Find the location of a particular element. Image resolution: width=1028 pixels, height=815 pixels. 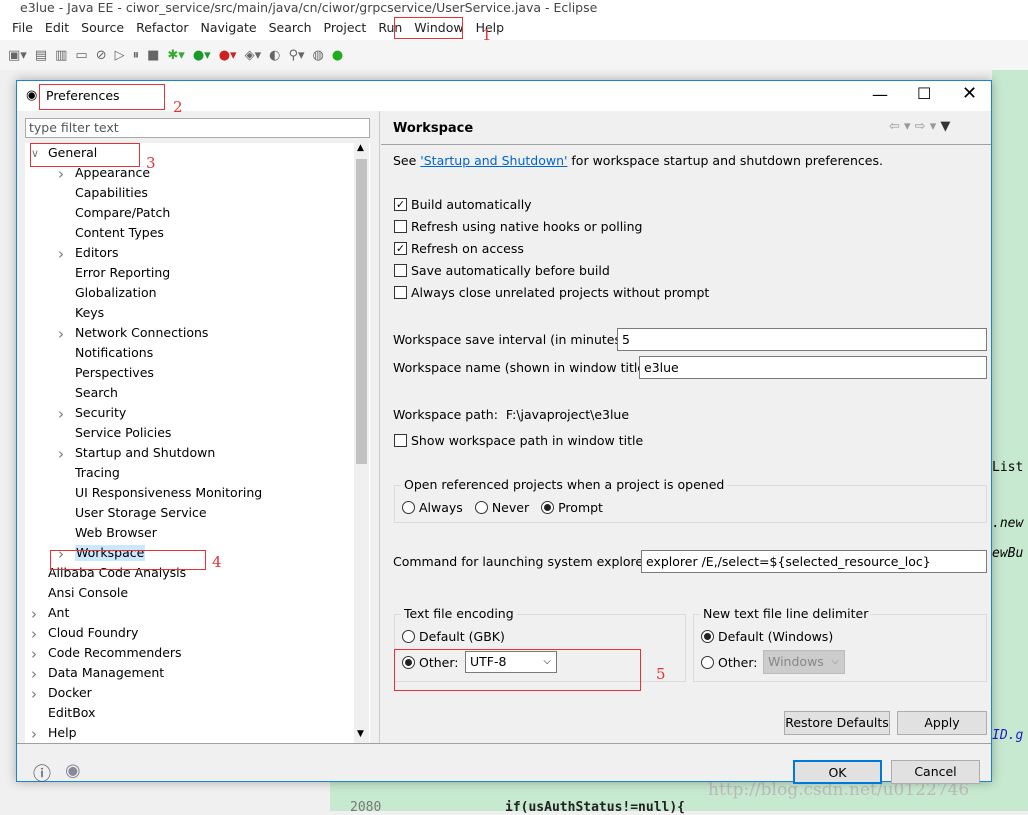

checkbox-0: ✓ Build automatically is located at coordinates (463, 204).